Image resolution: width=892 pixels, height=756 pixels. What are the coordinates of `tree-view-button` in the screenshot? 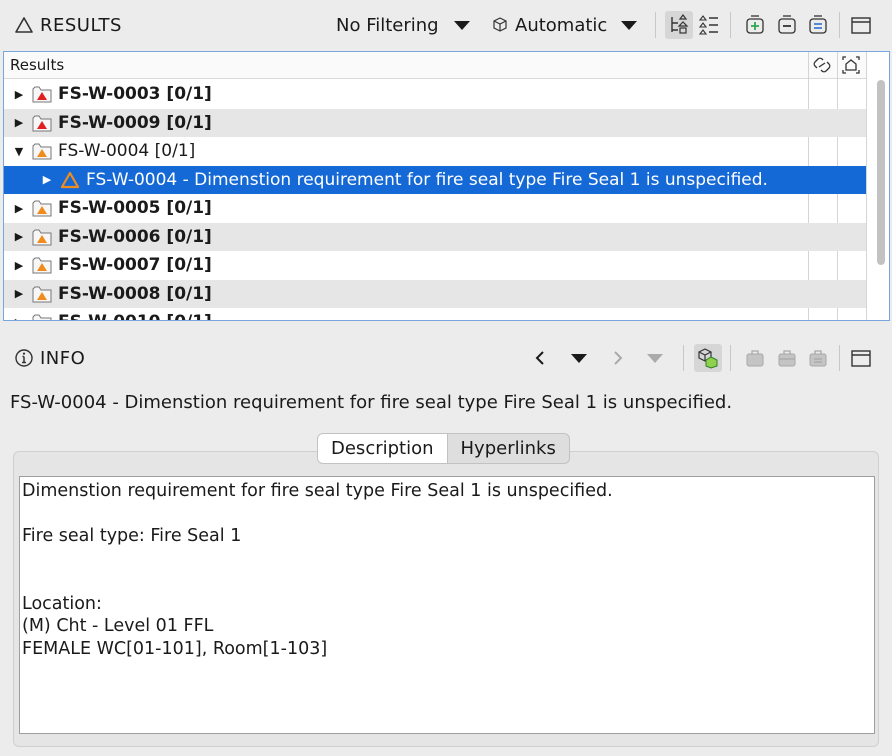 It's located at (679, 25).